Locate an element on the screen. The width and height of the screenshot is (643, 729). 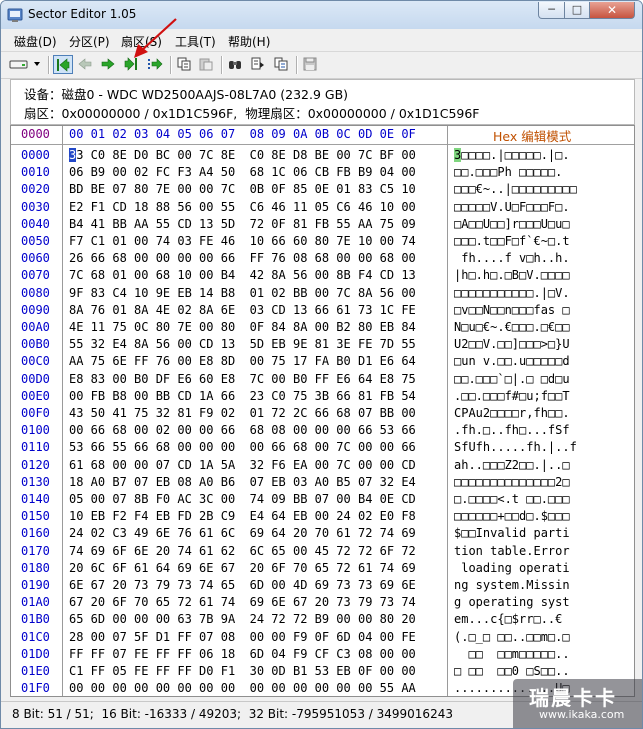
row-text: em...c{□$rr□..€ is located at coordinates (512, 619).